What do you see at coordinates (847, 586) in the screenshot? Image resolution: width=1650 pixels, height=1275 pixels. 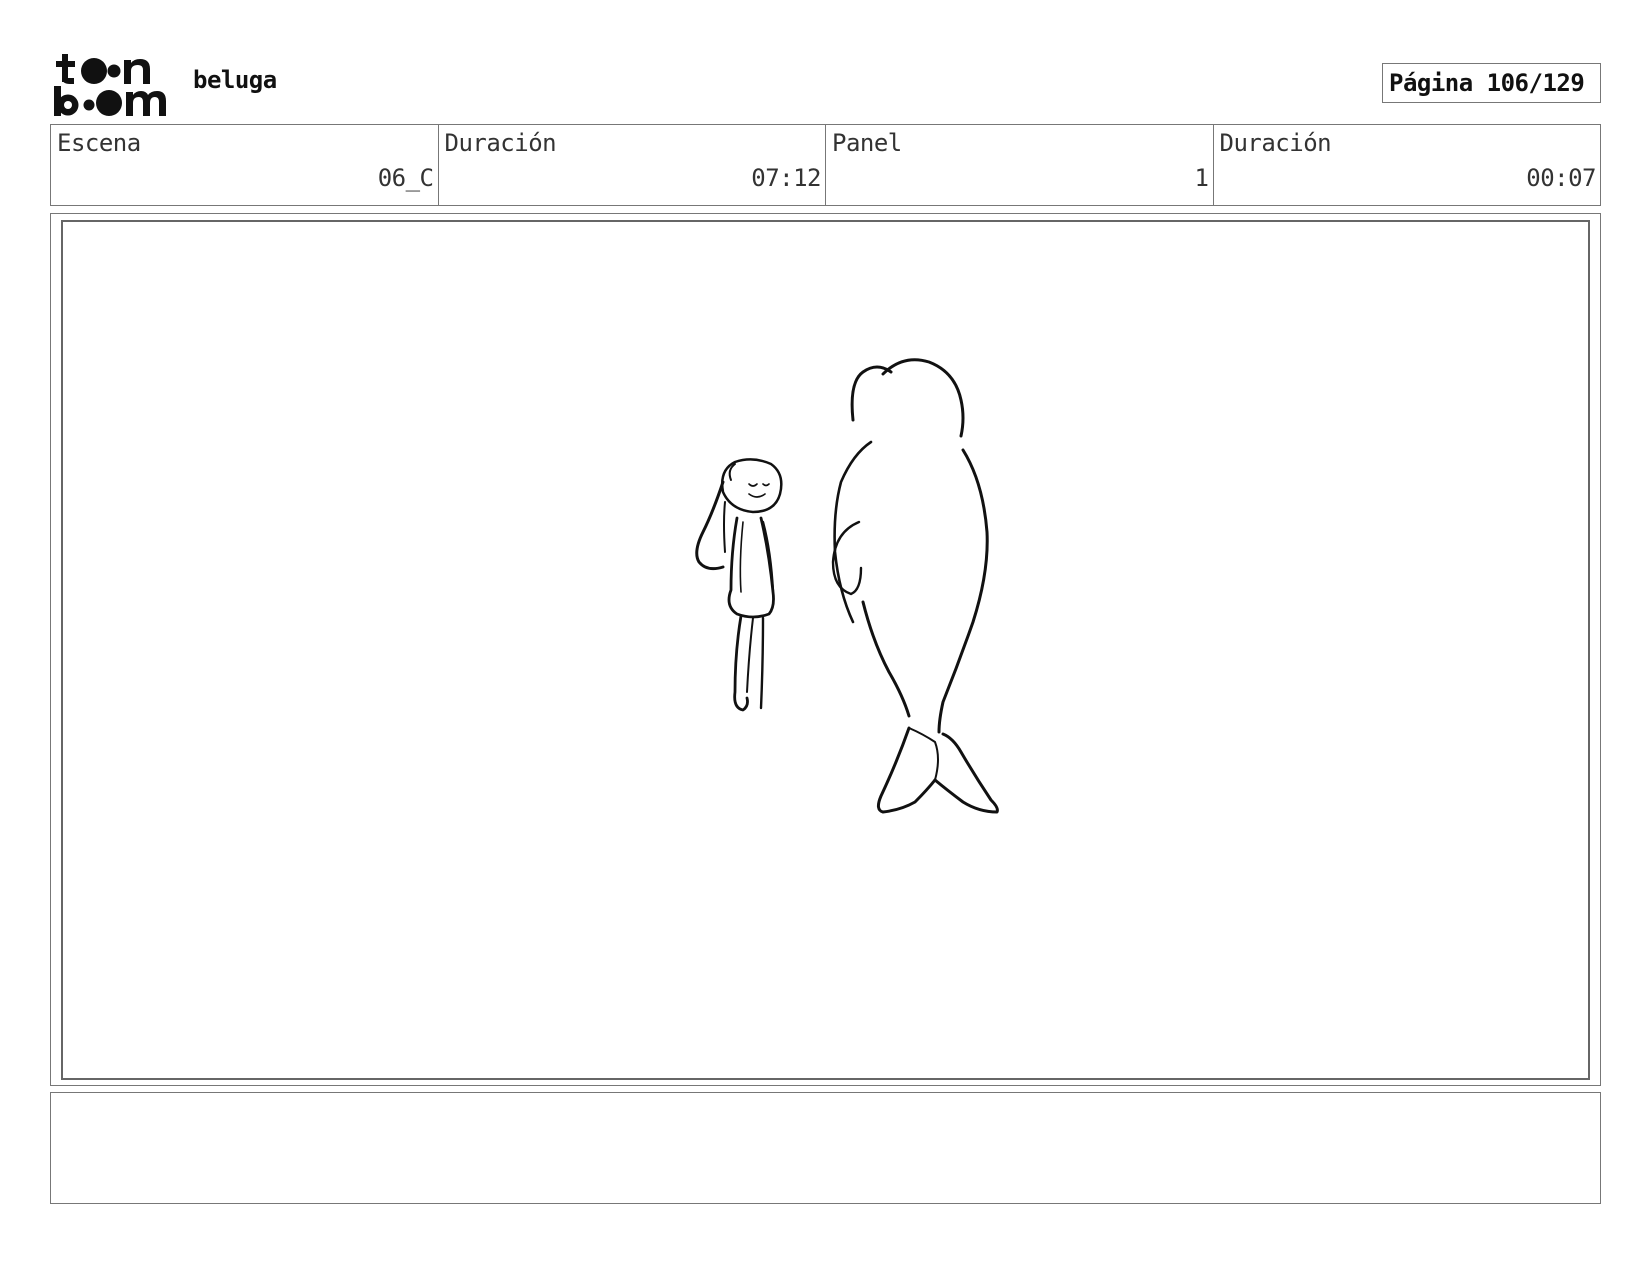 I see `girl-and-beluga-sketch-icon` at bounding box center [847, 586].